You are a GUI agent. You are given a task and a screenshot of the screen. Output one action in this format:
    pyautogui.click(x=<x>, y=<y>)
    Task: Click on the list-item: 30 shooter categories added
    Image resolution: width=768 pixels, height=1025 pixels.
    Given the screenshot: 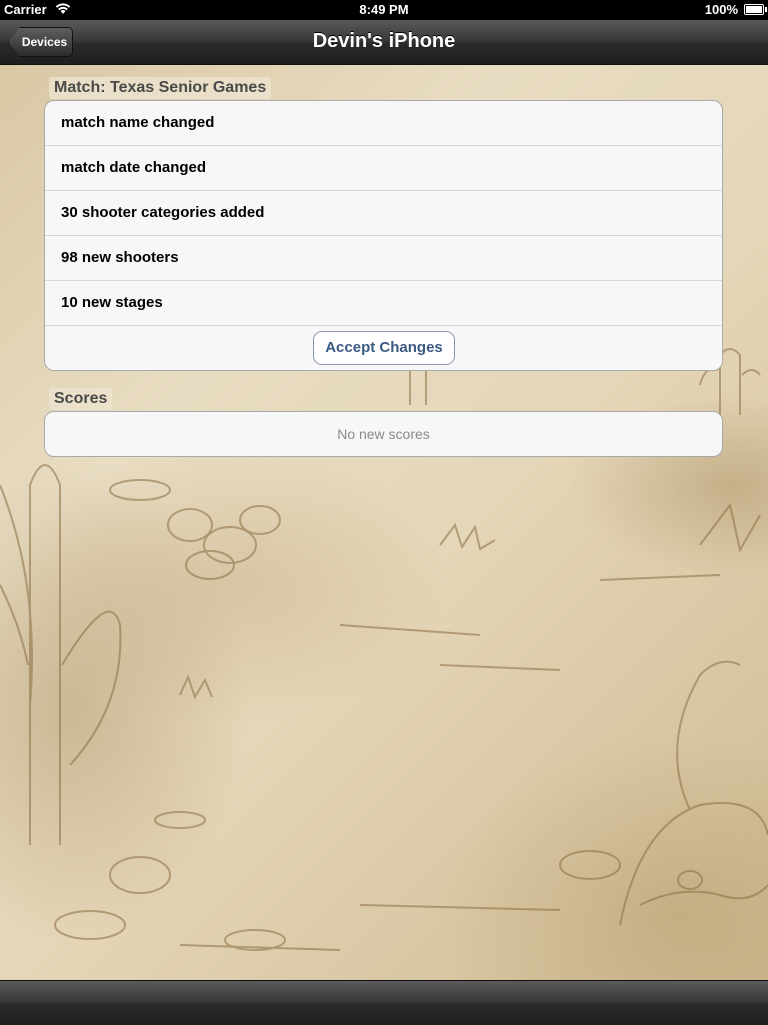 What is the action you would take?
    pyautogui.click(x=383, y=213)
    